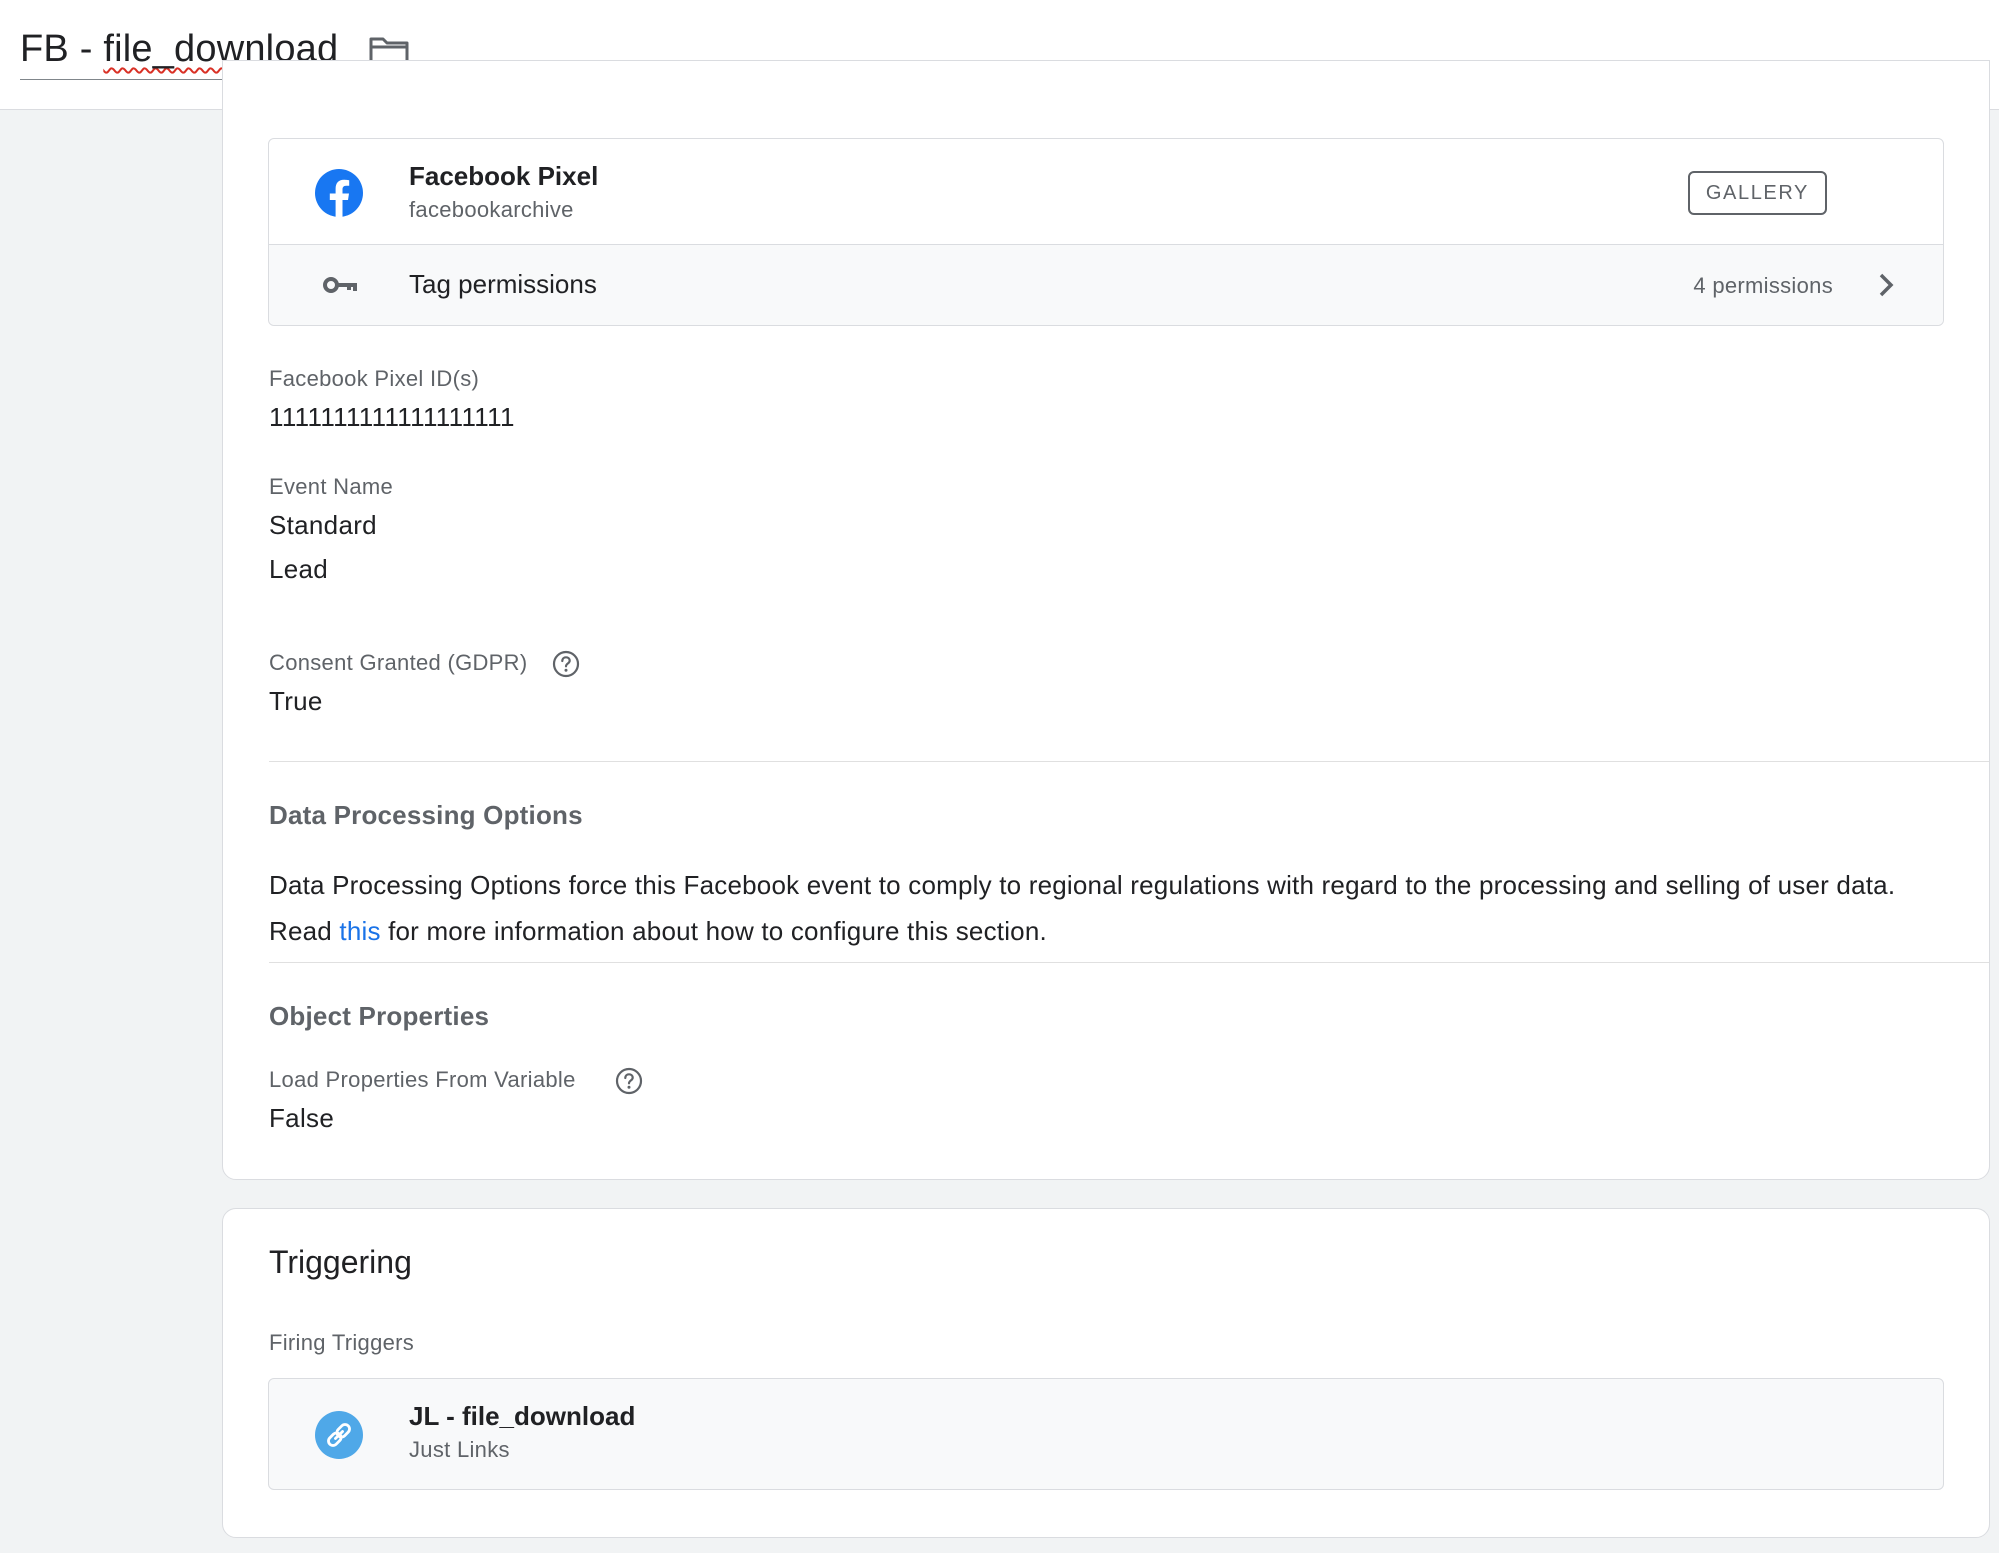 Image resolution: width=1999 pixels, height=1553 pixels. What do you see at coordinates (296, 701) in the screenshot?
I see `consent-value: True` at bounding box center [296, 701].